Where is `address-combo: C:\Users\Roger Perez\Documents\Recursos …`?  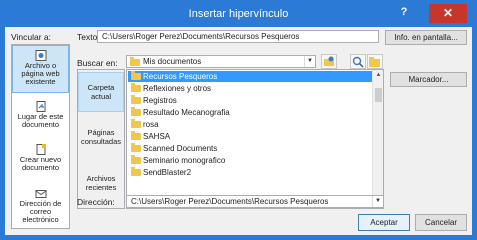
address-combo: C:\Users\Roger Perez\Documents\Recursos … is located at coordinates (255, 201).